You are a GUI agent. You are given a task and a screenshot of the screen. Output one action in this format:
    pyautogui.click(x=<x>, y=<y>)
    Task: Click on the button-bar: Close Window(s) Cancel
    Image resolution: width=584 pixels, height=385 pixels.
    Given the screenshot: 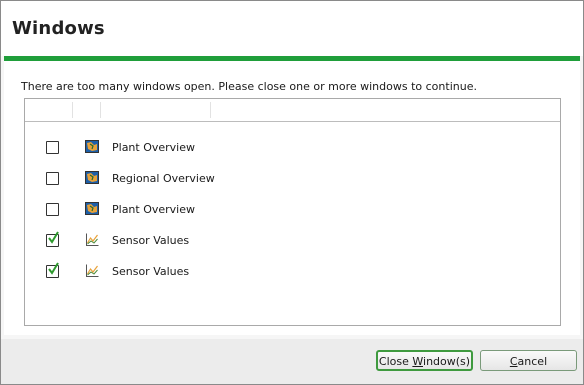 What is the action you would take?
    pyautogui.click(x=292, y=361)
    